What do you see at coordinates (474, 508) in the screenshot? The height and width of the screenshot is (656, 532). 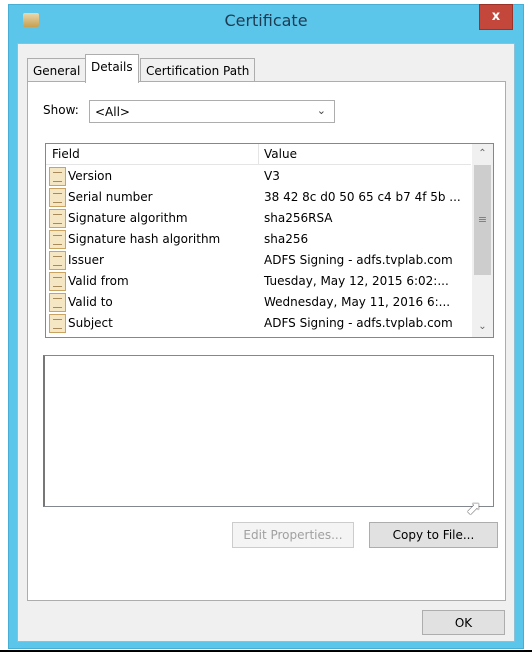 I see `mouse-cursor-icon: ⬈` at bounding box center [474, 508].